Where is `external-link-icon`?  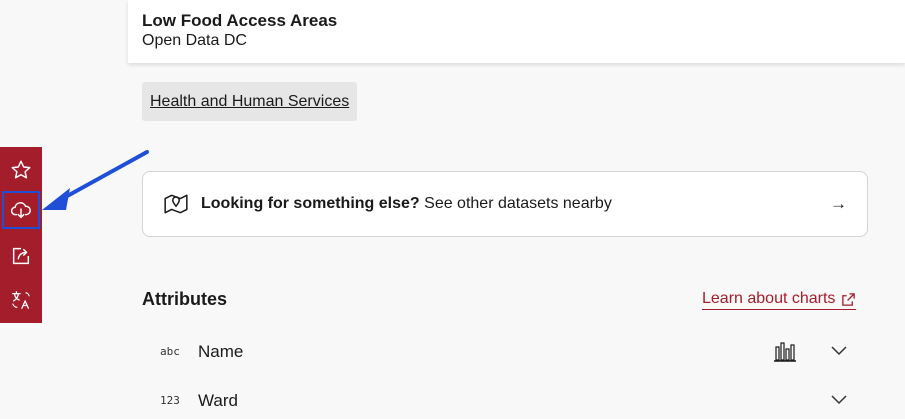 external-link-icon is located at coordinates (849, 299).